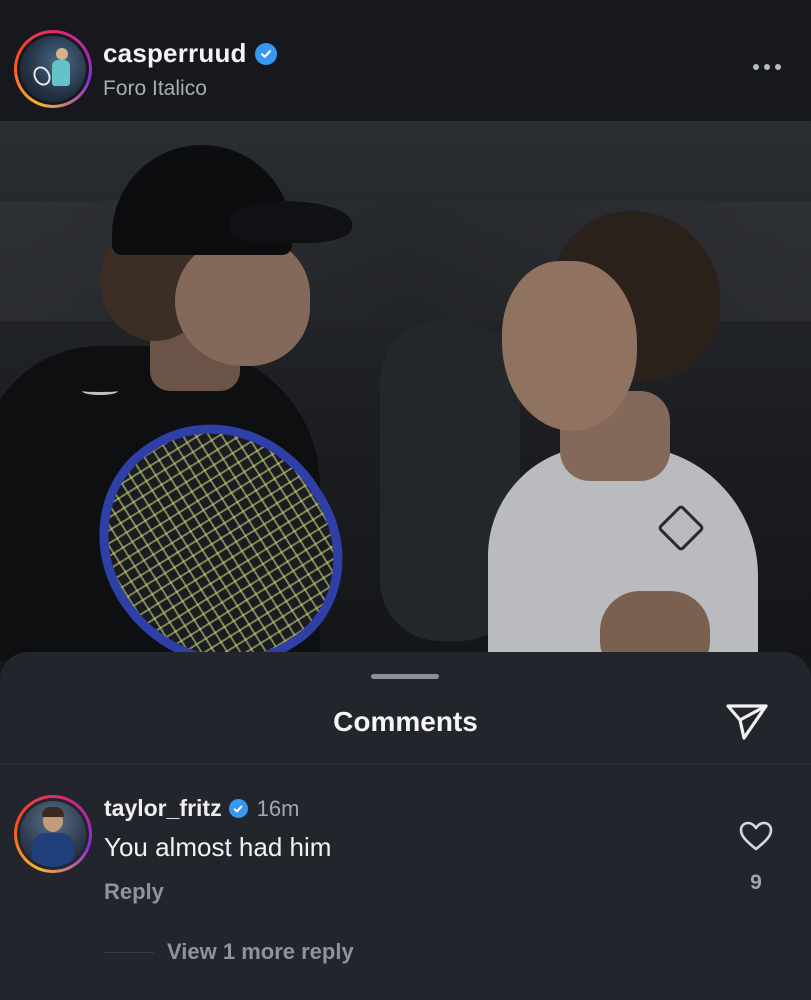 Image resolution: width=811 pixels, height=1000 pixels. What do you see at coordinates (756, 882) in the screenshot?
I see `like-count: 9` at bounding box center [756, 882].